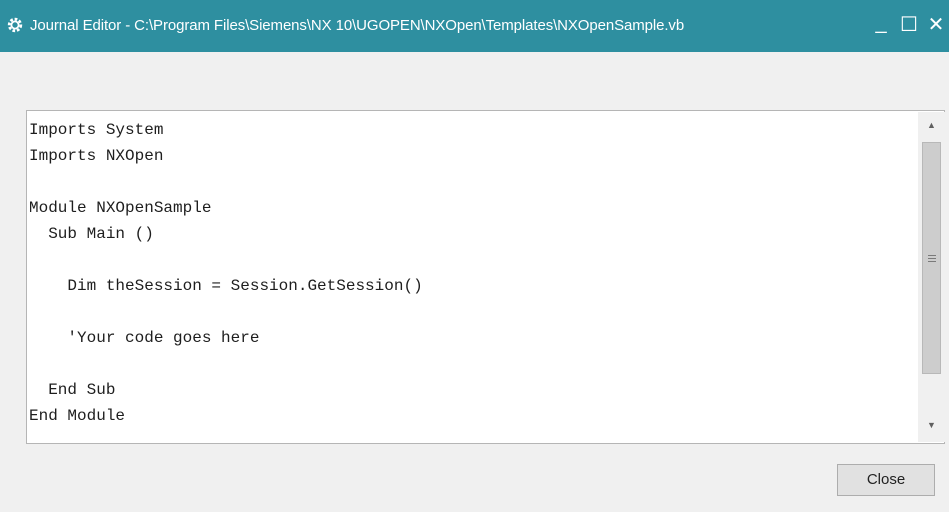 The image size is (949, 512). I want to click on vertical-scrollbar: ▲ ▼, so click(931, 277).